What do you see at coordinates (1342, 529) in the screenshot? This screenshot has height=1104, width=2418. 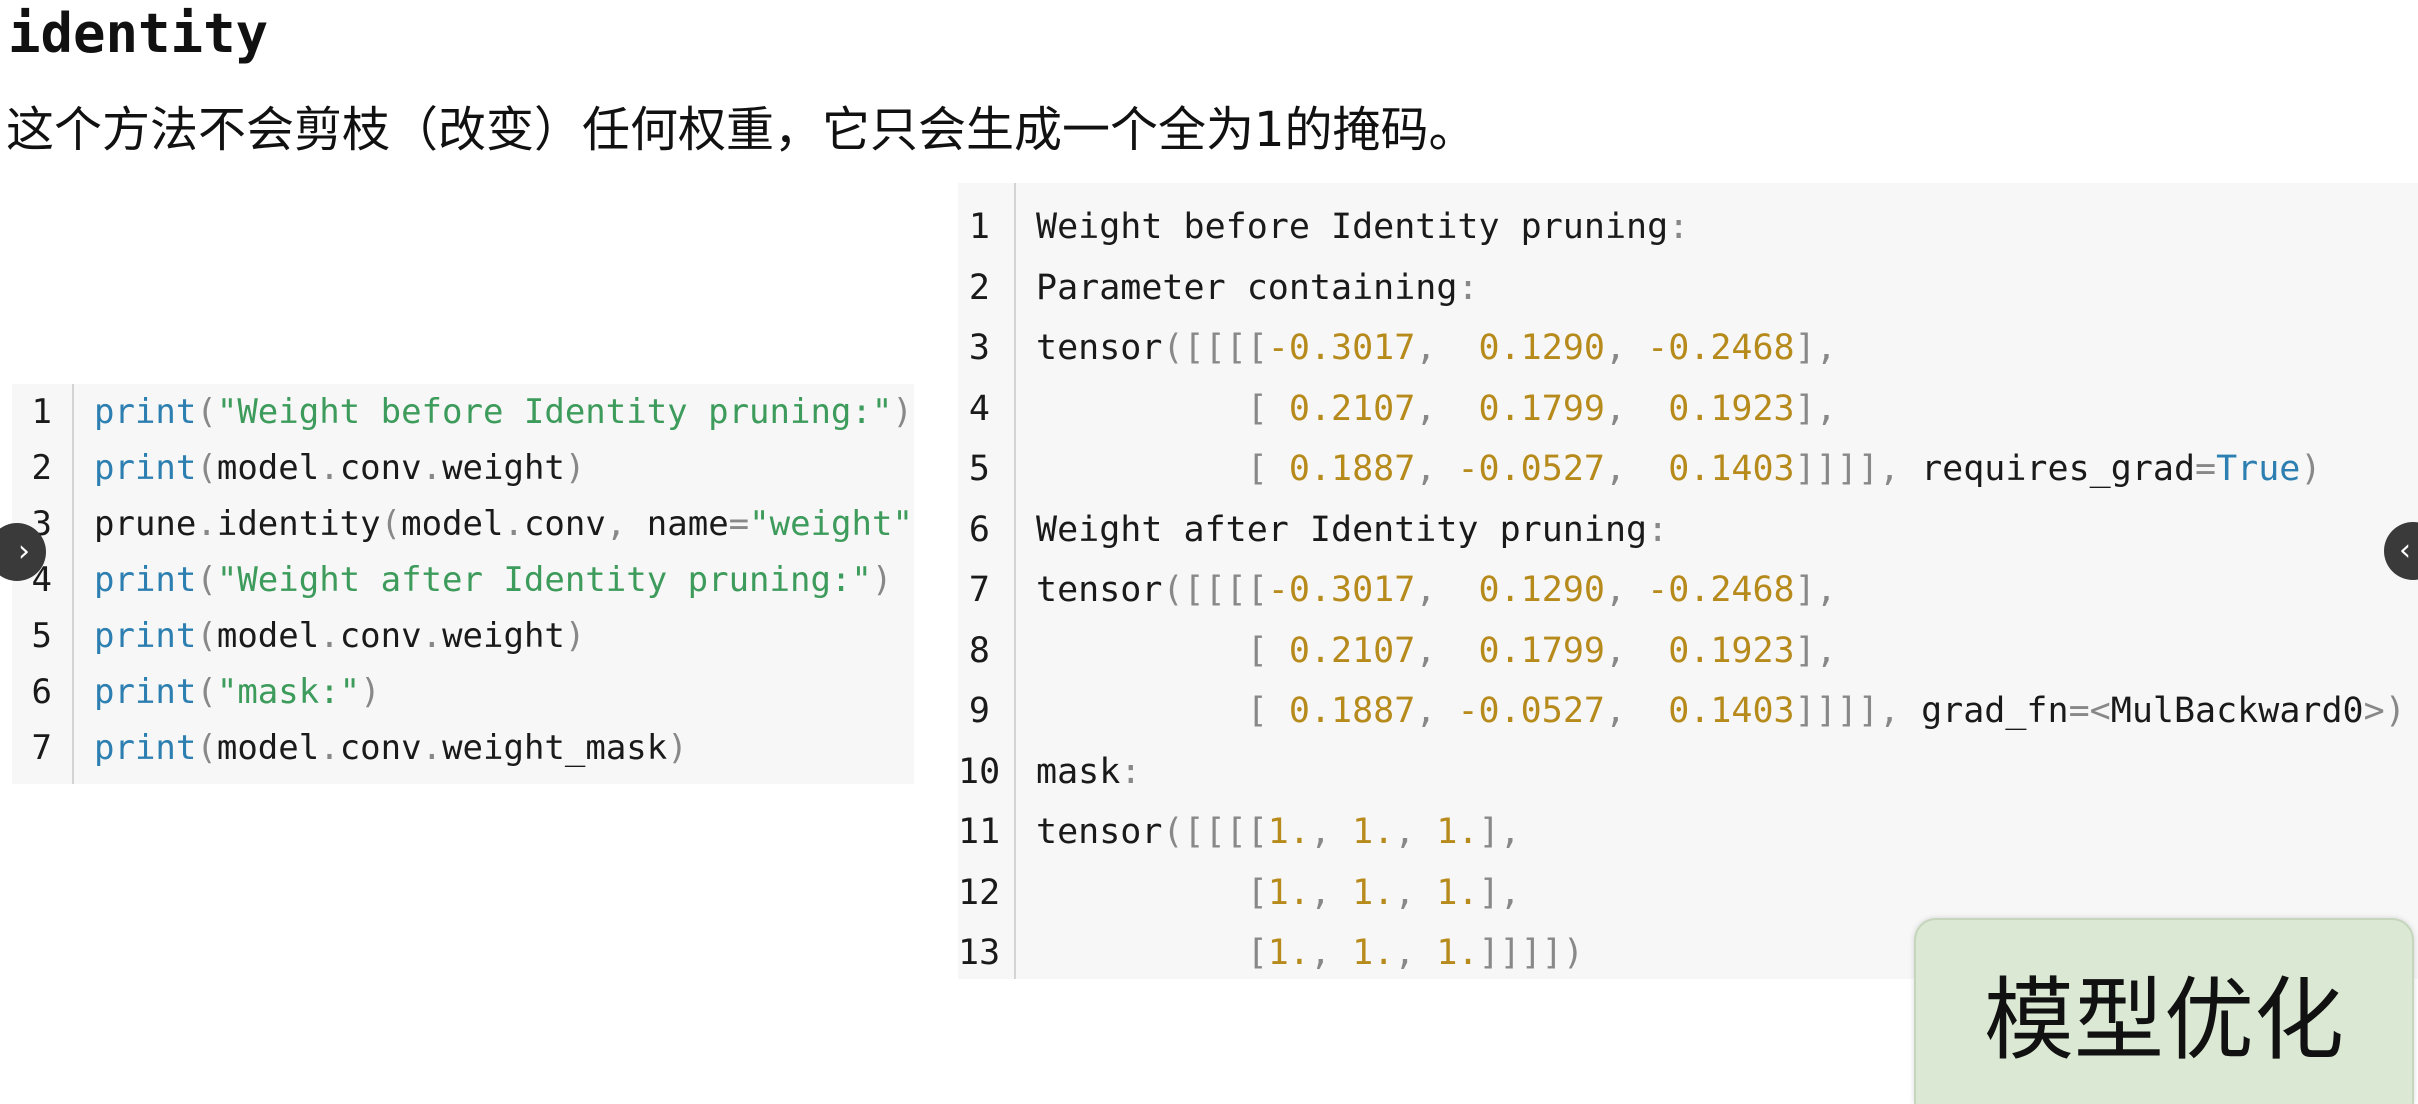 I see `code-token: Weight after Identity pruning` at bounding box center [1342, 529].